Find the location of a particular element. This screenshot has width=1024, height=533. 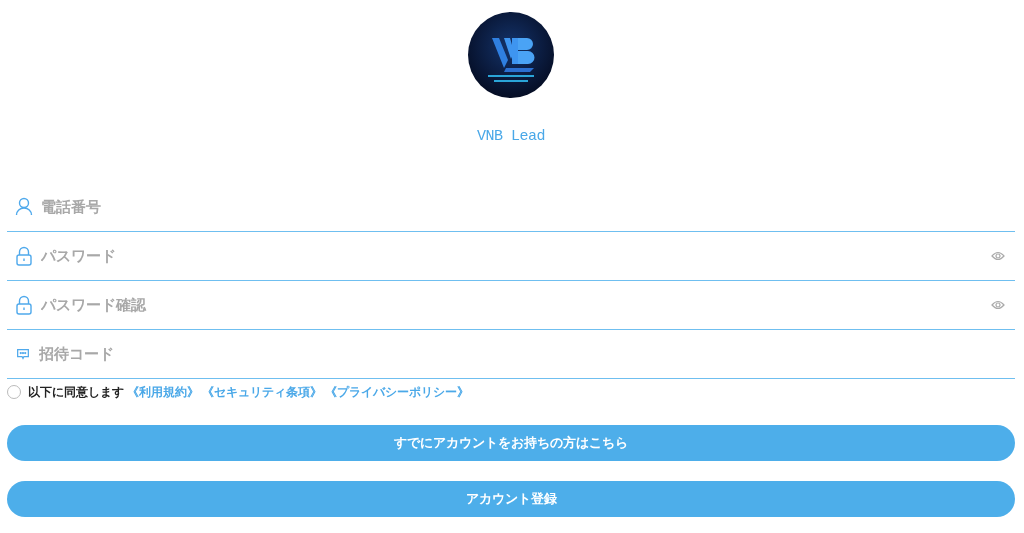

input-field: パスワード確認 is located at coordinates (512, 305).